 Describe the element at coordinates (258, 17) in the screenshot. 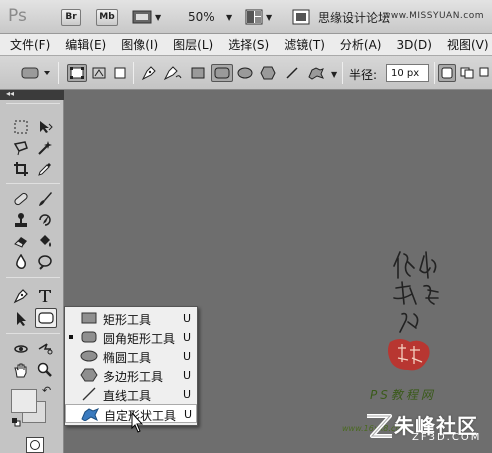

I see `arrange-documents-button: ▼` at that location.